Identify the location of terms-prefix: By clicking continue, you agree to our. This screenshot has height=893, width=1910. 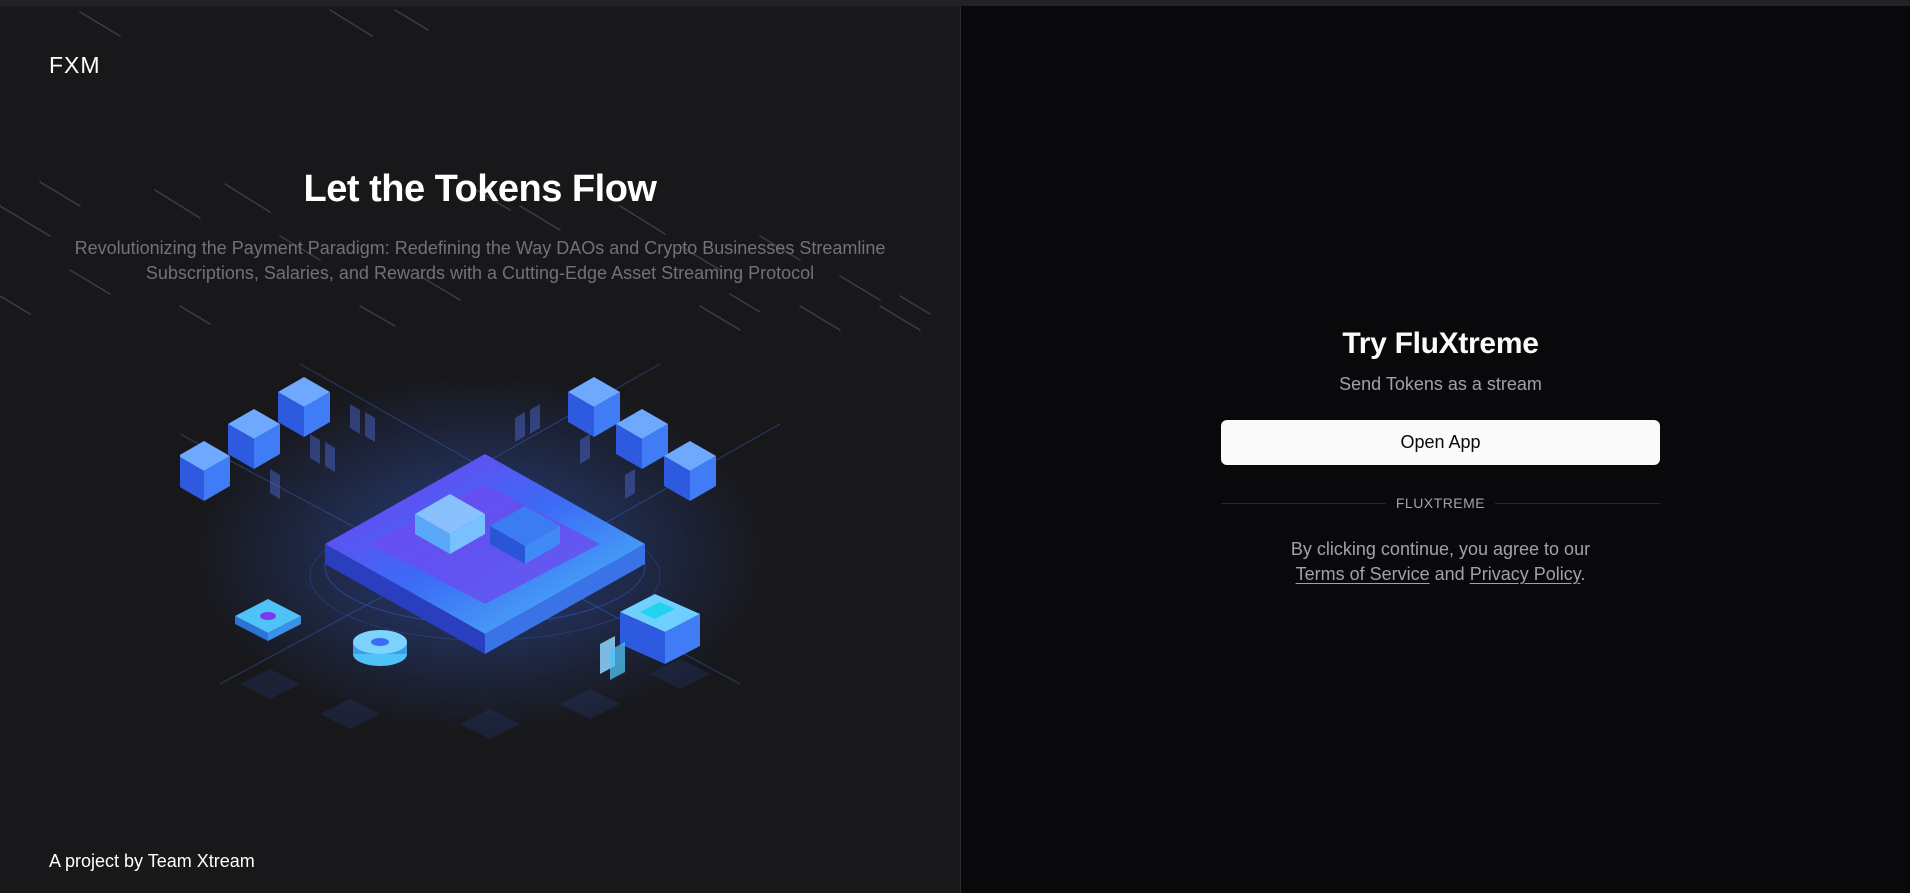
(1440, 549).